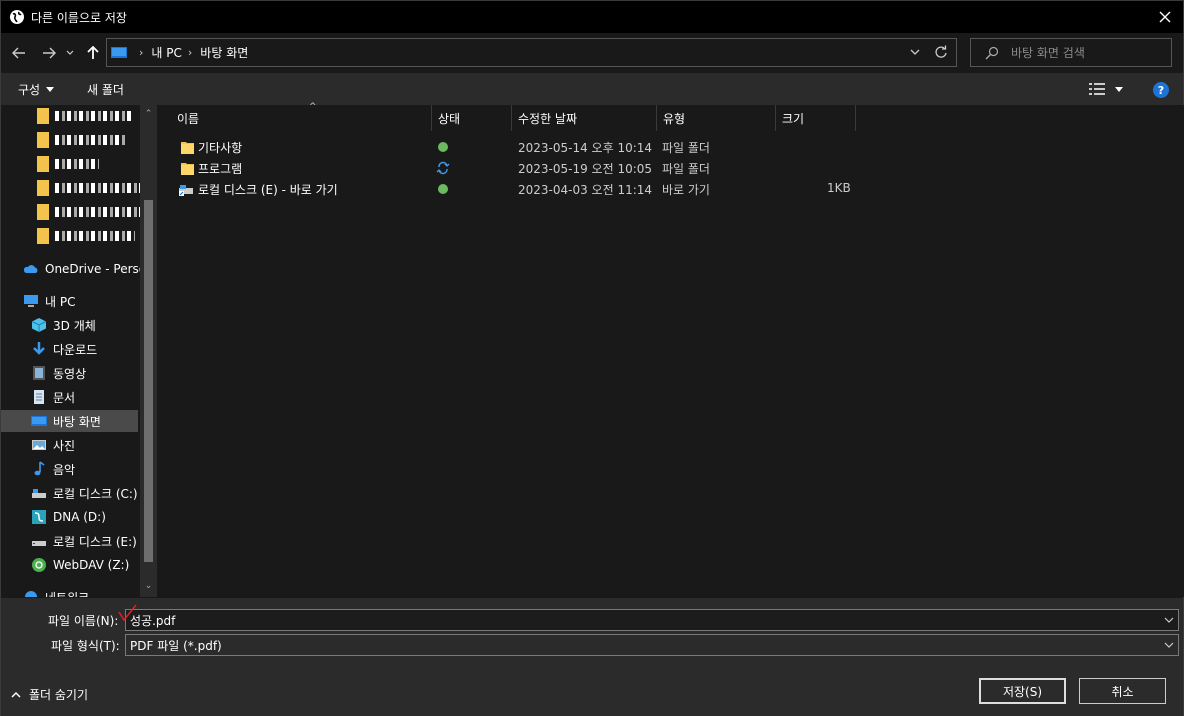 This screenshot has height=716, width=1184. Describe the element at coordinates (1097, 89) in the screenshot. I see `details-view-icon` at that location.